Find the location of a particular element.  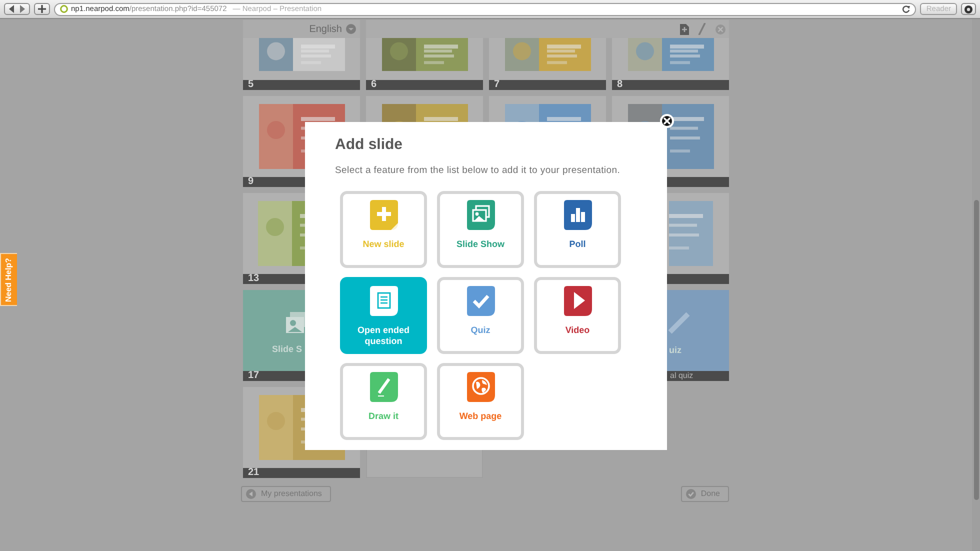

slide-number: 9 is located at coordinates (251, 182).